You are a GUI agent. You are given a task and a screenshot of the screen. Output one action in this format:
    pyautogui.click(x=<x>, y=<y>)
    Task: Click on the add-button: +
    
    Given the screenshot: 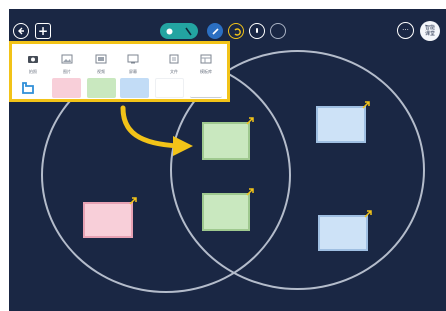 What is the action you would take?
    pyautogui.click(x=43, y=31)
    